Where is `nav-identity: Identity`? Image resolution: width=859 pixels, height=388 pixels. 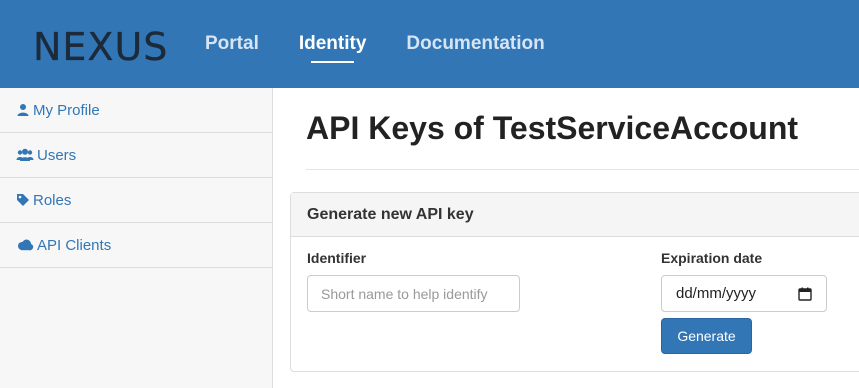
nav-identity: Identity is located at coordinates (332, 48).